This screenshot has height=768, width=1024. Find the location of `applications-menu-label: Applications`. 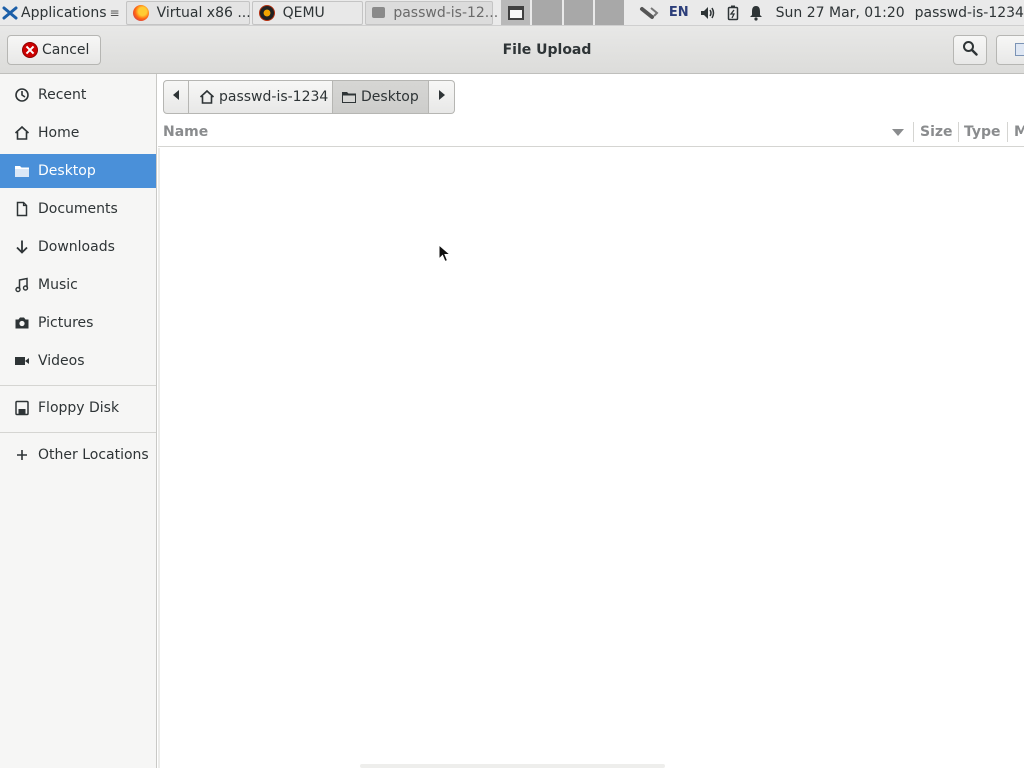

applications-menu-label: Applications is located at coordinates (64, 12).